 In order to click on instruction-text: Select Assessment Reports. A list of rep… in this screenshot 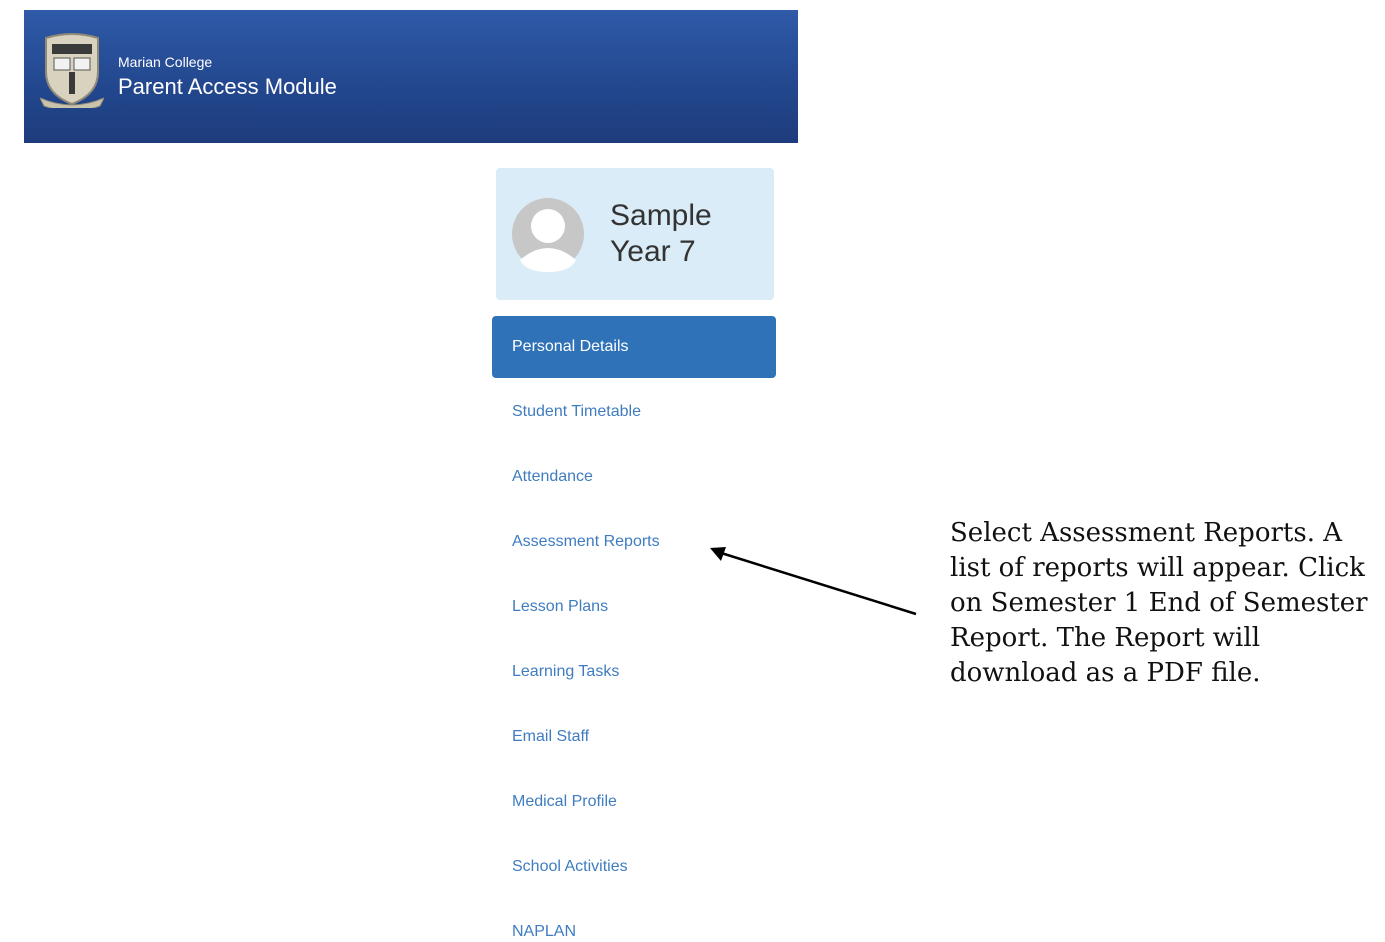, I will do `click(1159, 603)`.